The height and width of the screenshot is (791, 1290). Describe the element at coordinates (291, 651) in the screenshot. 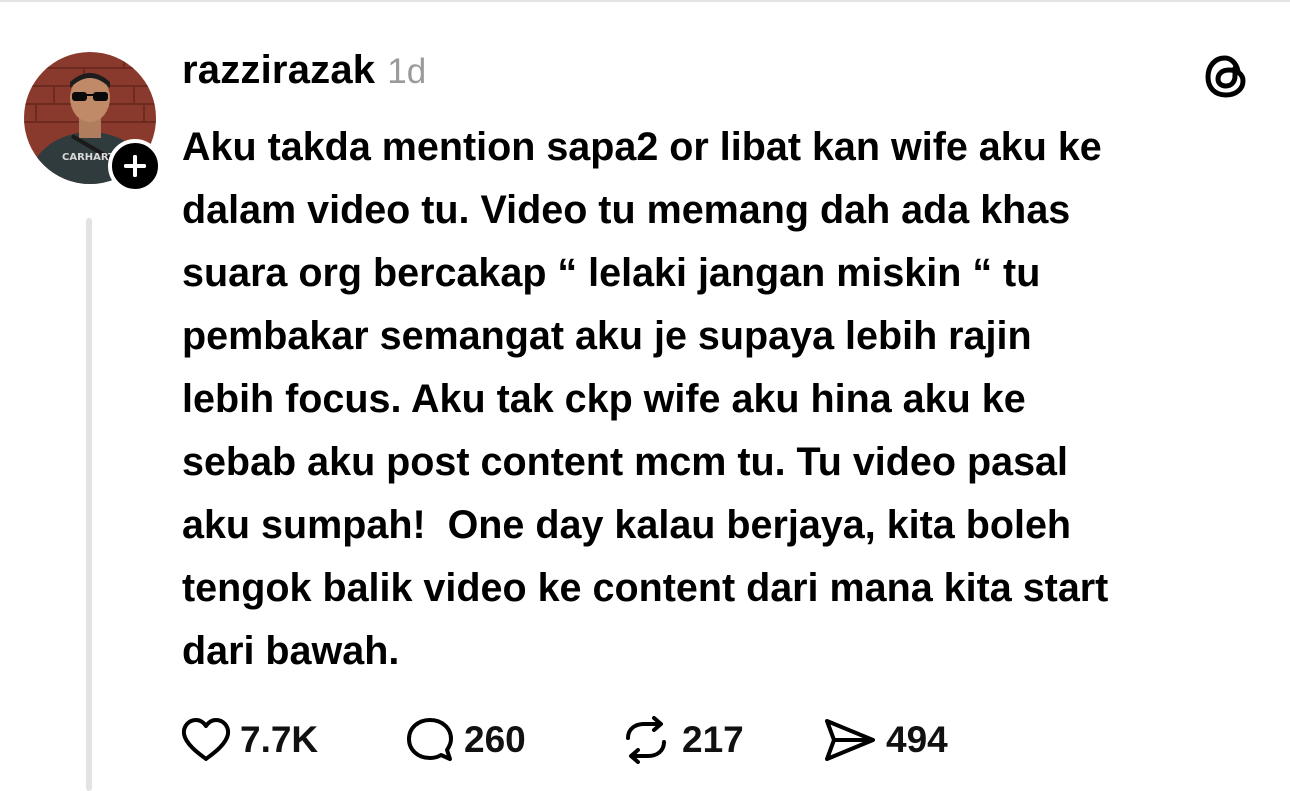

I see `post-text-line: dari bawah.` at that location.